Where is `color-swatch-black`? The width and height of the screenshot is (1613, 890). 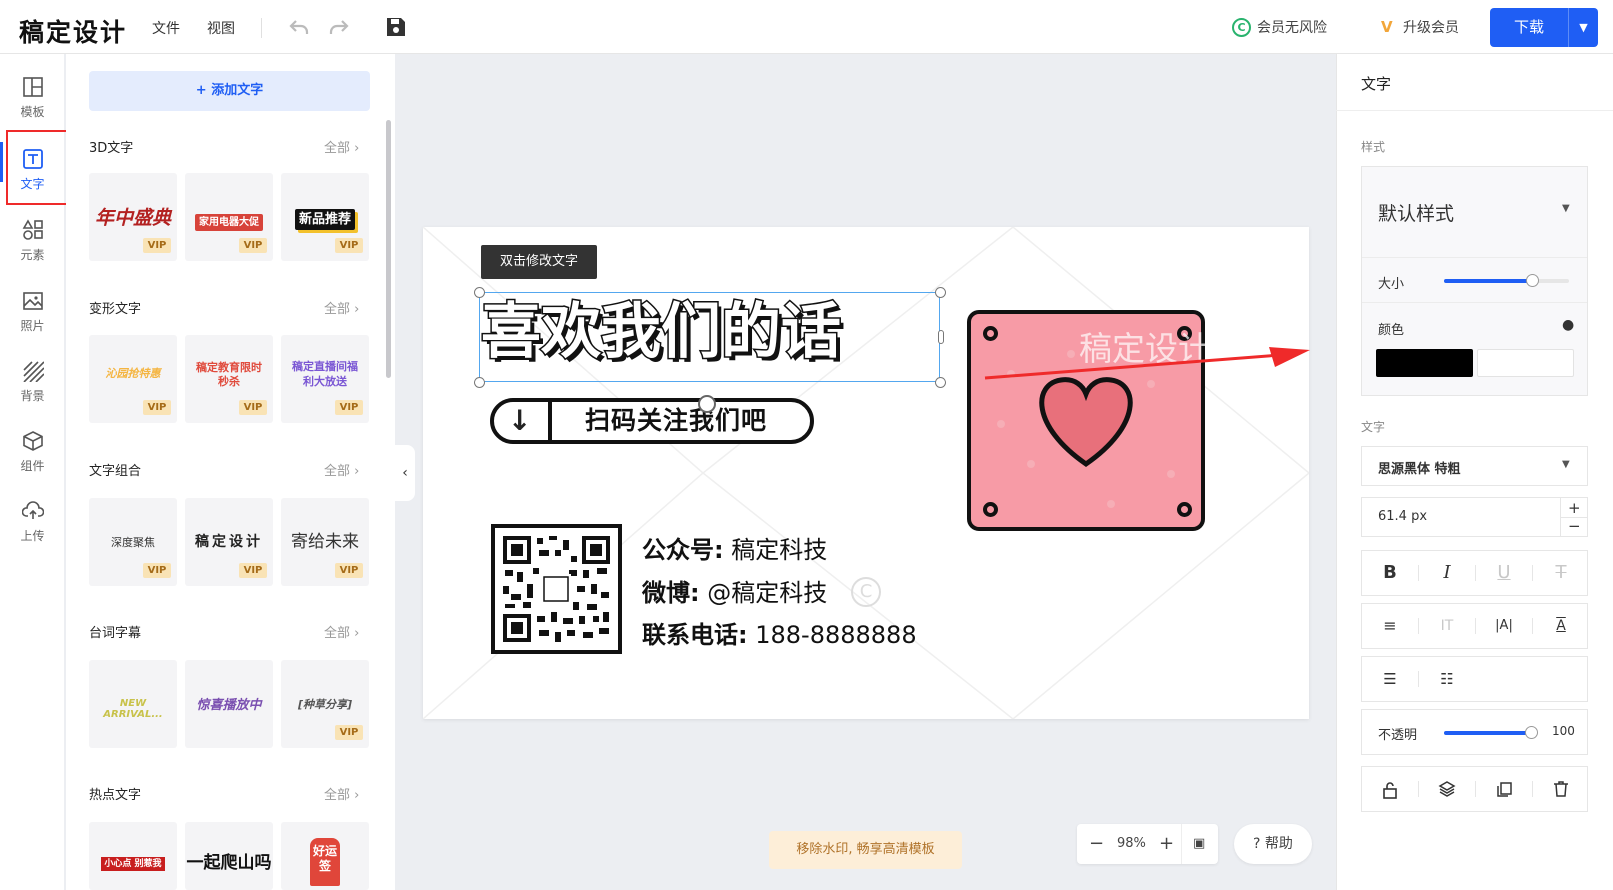
color-swatch-black is located at coordinates (1424, 363).